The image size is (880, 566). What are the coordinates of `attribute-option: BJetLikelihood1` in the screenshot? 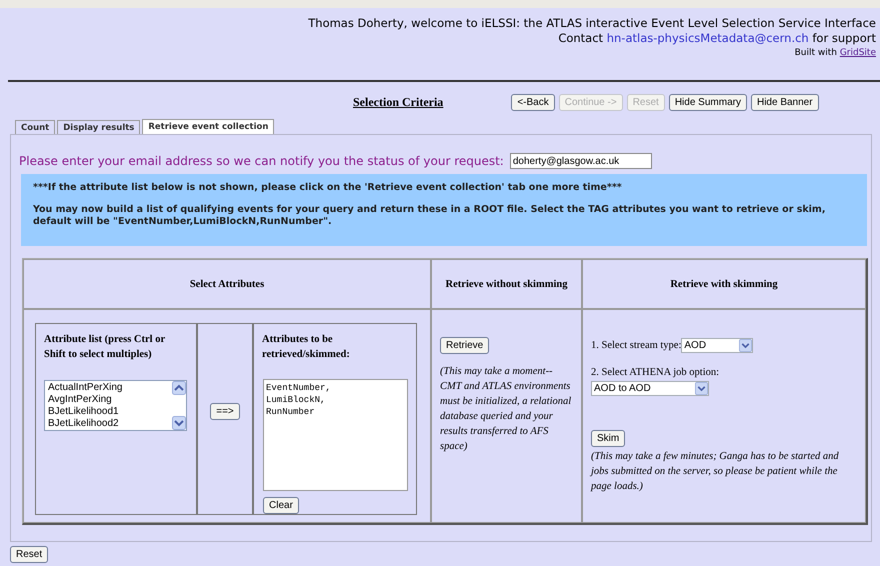 It's located at (108, 412).